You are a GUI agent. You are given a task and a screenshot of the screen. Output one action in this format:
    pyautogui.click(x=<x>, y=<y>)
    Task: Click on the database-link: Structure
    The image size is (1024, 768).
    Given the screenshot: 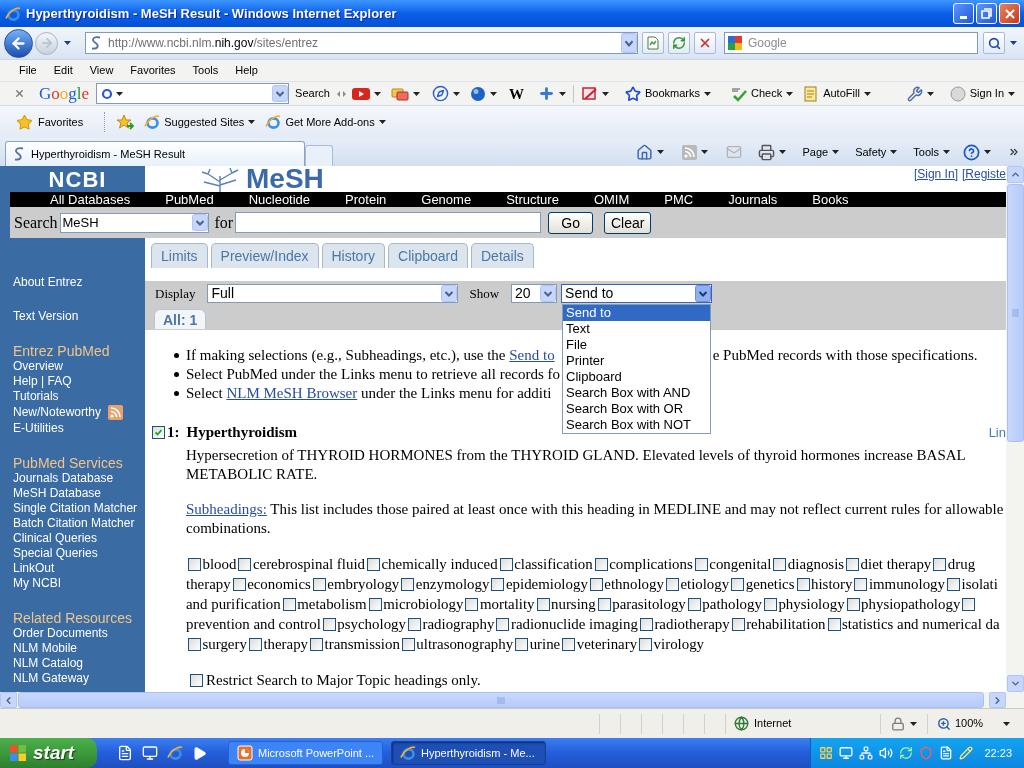 What is the action you would take?
    pyautogui.click(x=532, y=199)
    